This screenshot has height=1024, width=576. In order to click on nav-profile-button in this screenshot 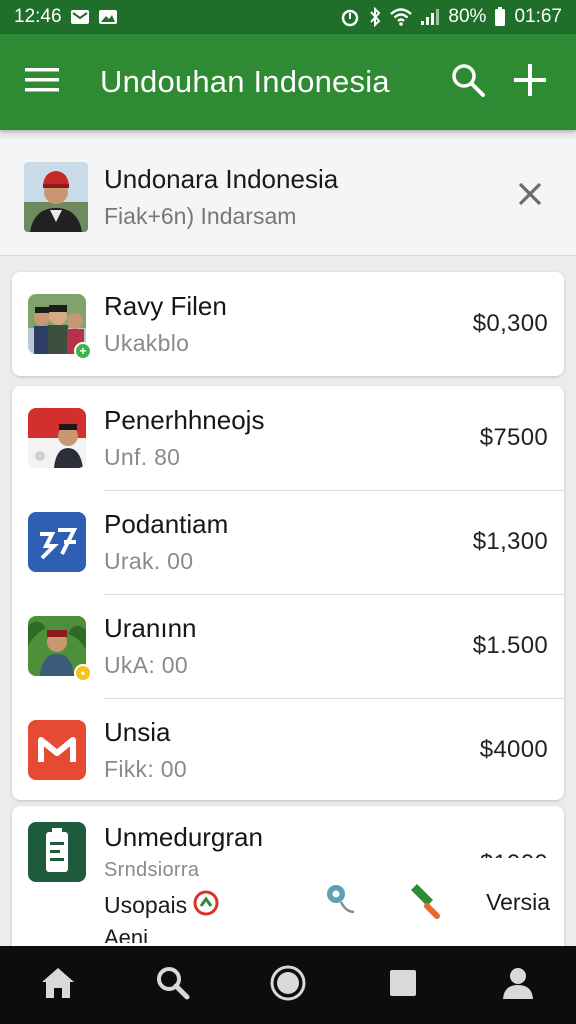, I will do `click(518, 985)`.